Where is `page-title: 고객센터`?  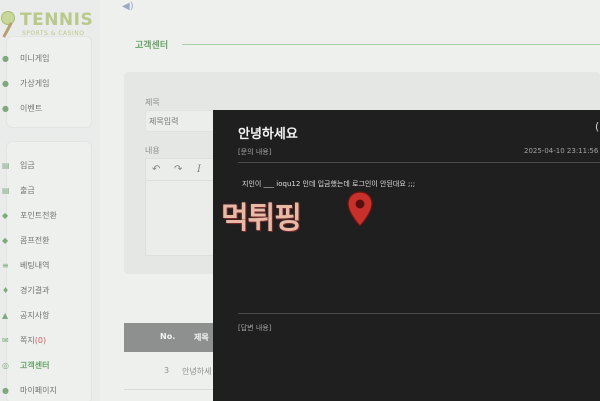 page-title: 고객센터 is located at coordinates (152, 46).